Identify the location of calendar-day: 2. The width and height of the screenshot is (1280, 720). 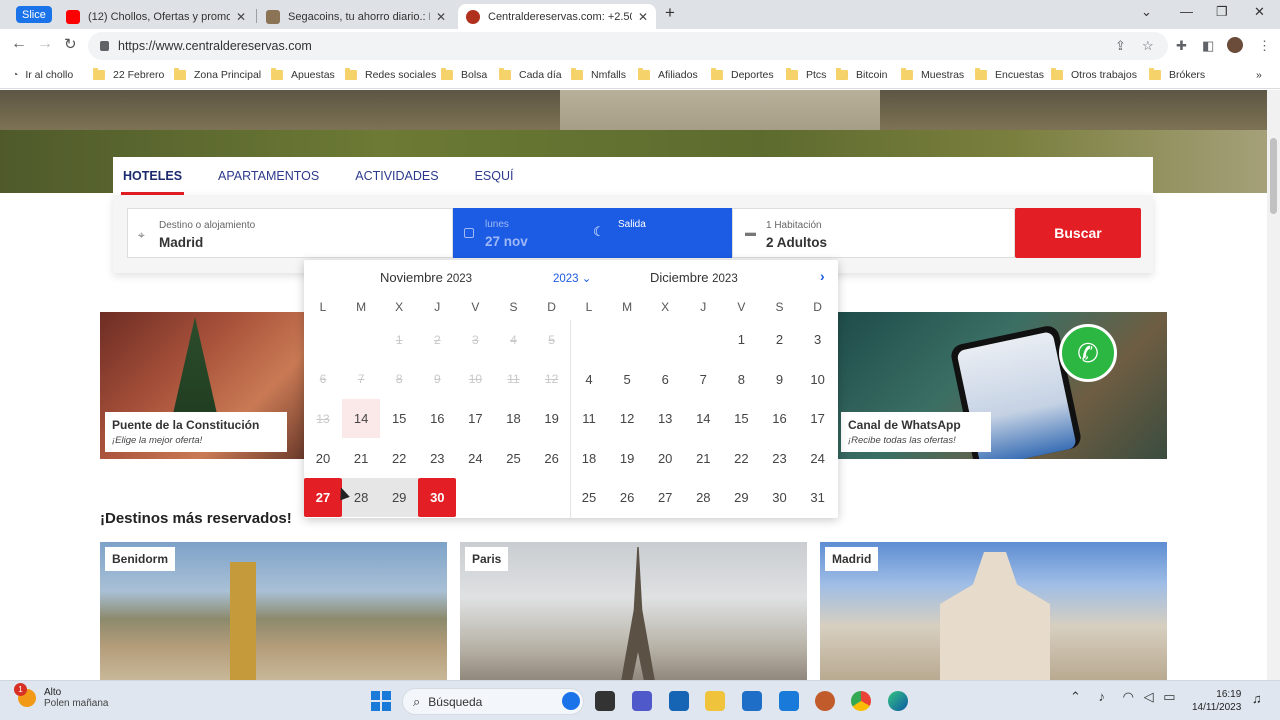
(780, 339).